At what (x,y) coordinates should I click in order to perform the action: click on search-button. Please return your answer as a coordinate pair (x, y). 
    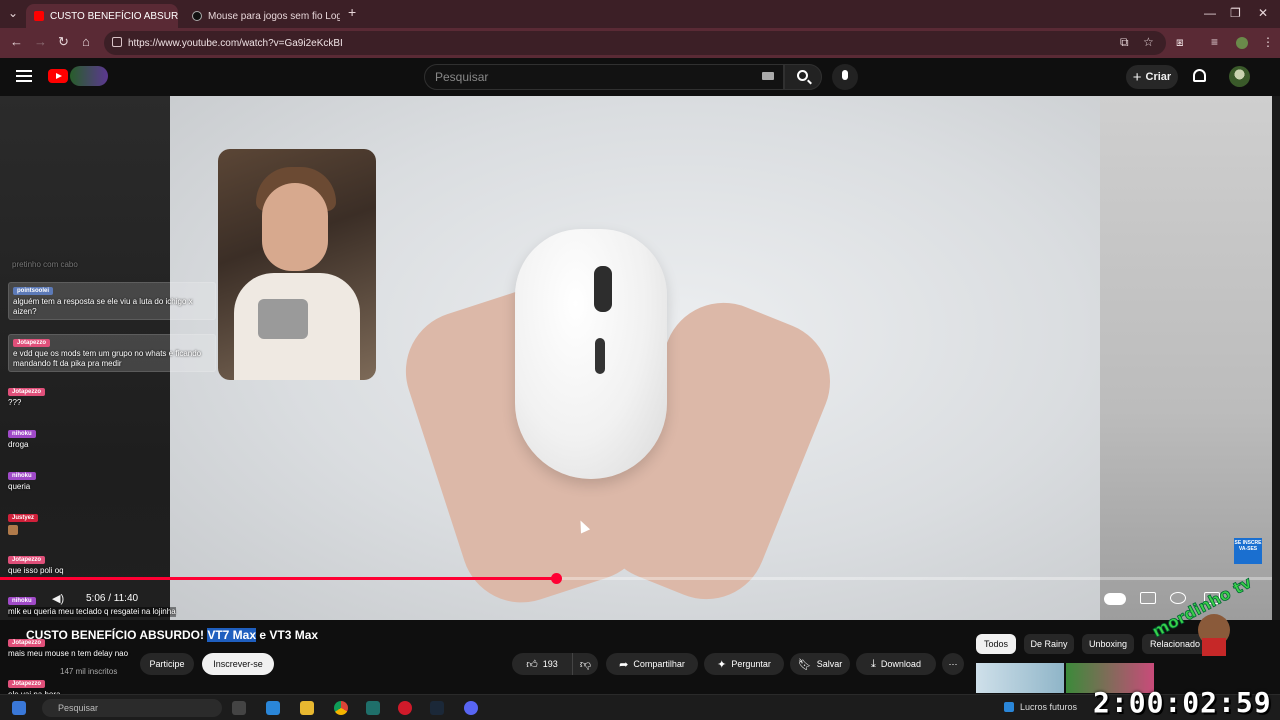
    Looking at the image, I should click on (803, 77).